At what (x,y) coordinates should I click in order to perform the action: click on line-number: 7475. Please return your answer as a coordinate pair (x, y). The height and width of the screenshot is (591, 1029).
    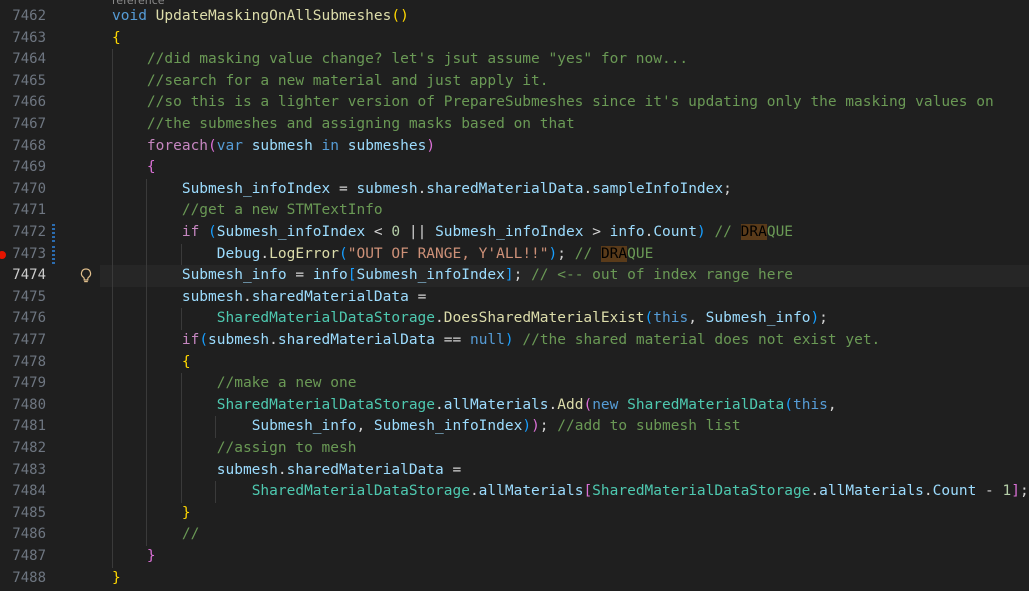
    Looking at the image, I should click on (23, 298).